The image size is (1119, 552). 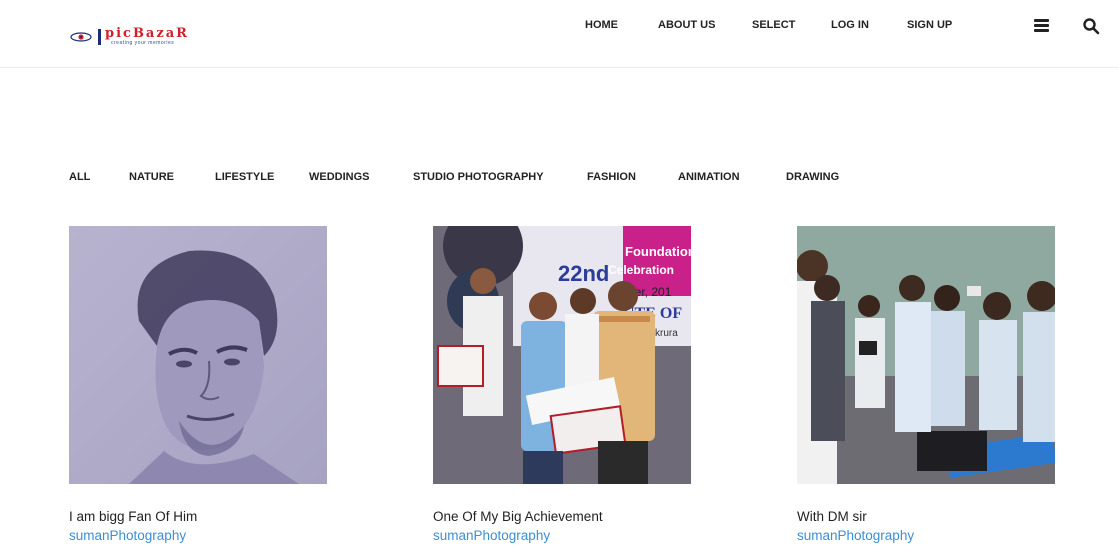 I want to click on banner-line2-text: Celebration, so click(x=641, y=270).